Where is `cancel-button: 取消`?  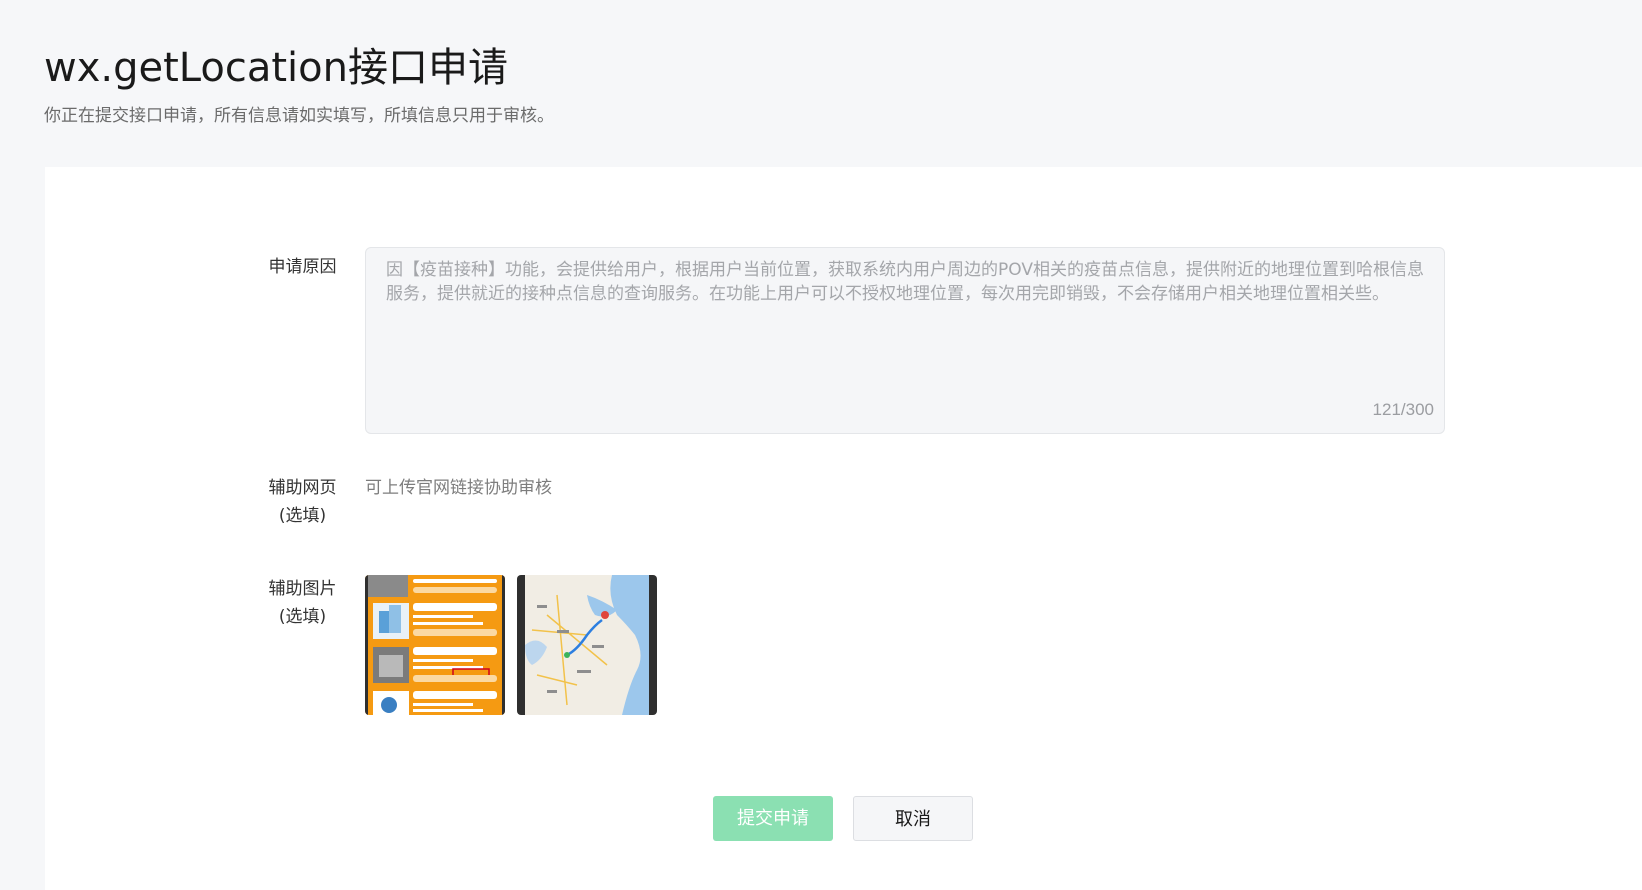 cancel-button: 取消 is located at coordinates (913, 818).